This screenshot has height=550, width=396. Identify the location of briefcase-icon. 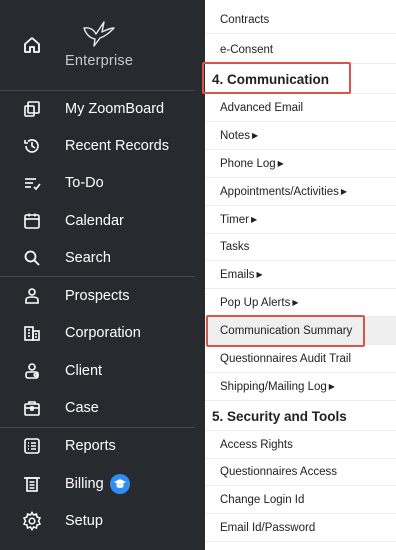
(32, 408).